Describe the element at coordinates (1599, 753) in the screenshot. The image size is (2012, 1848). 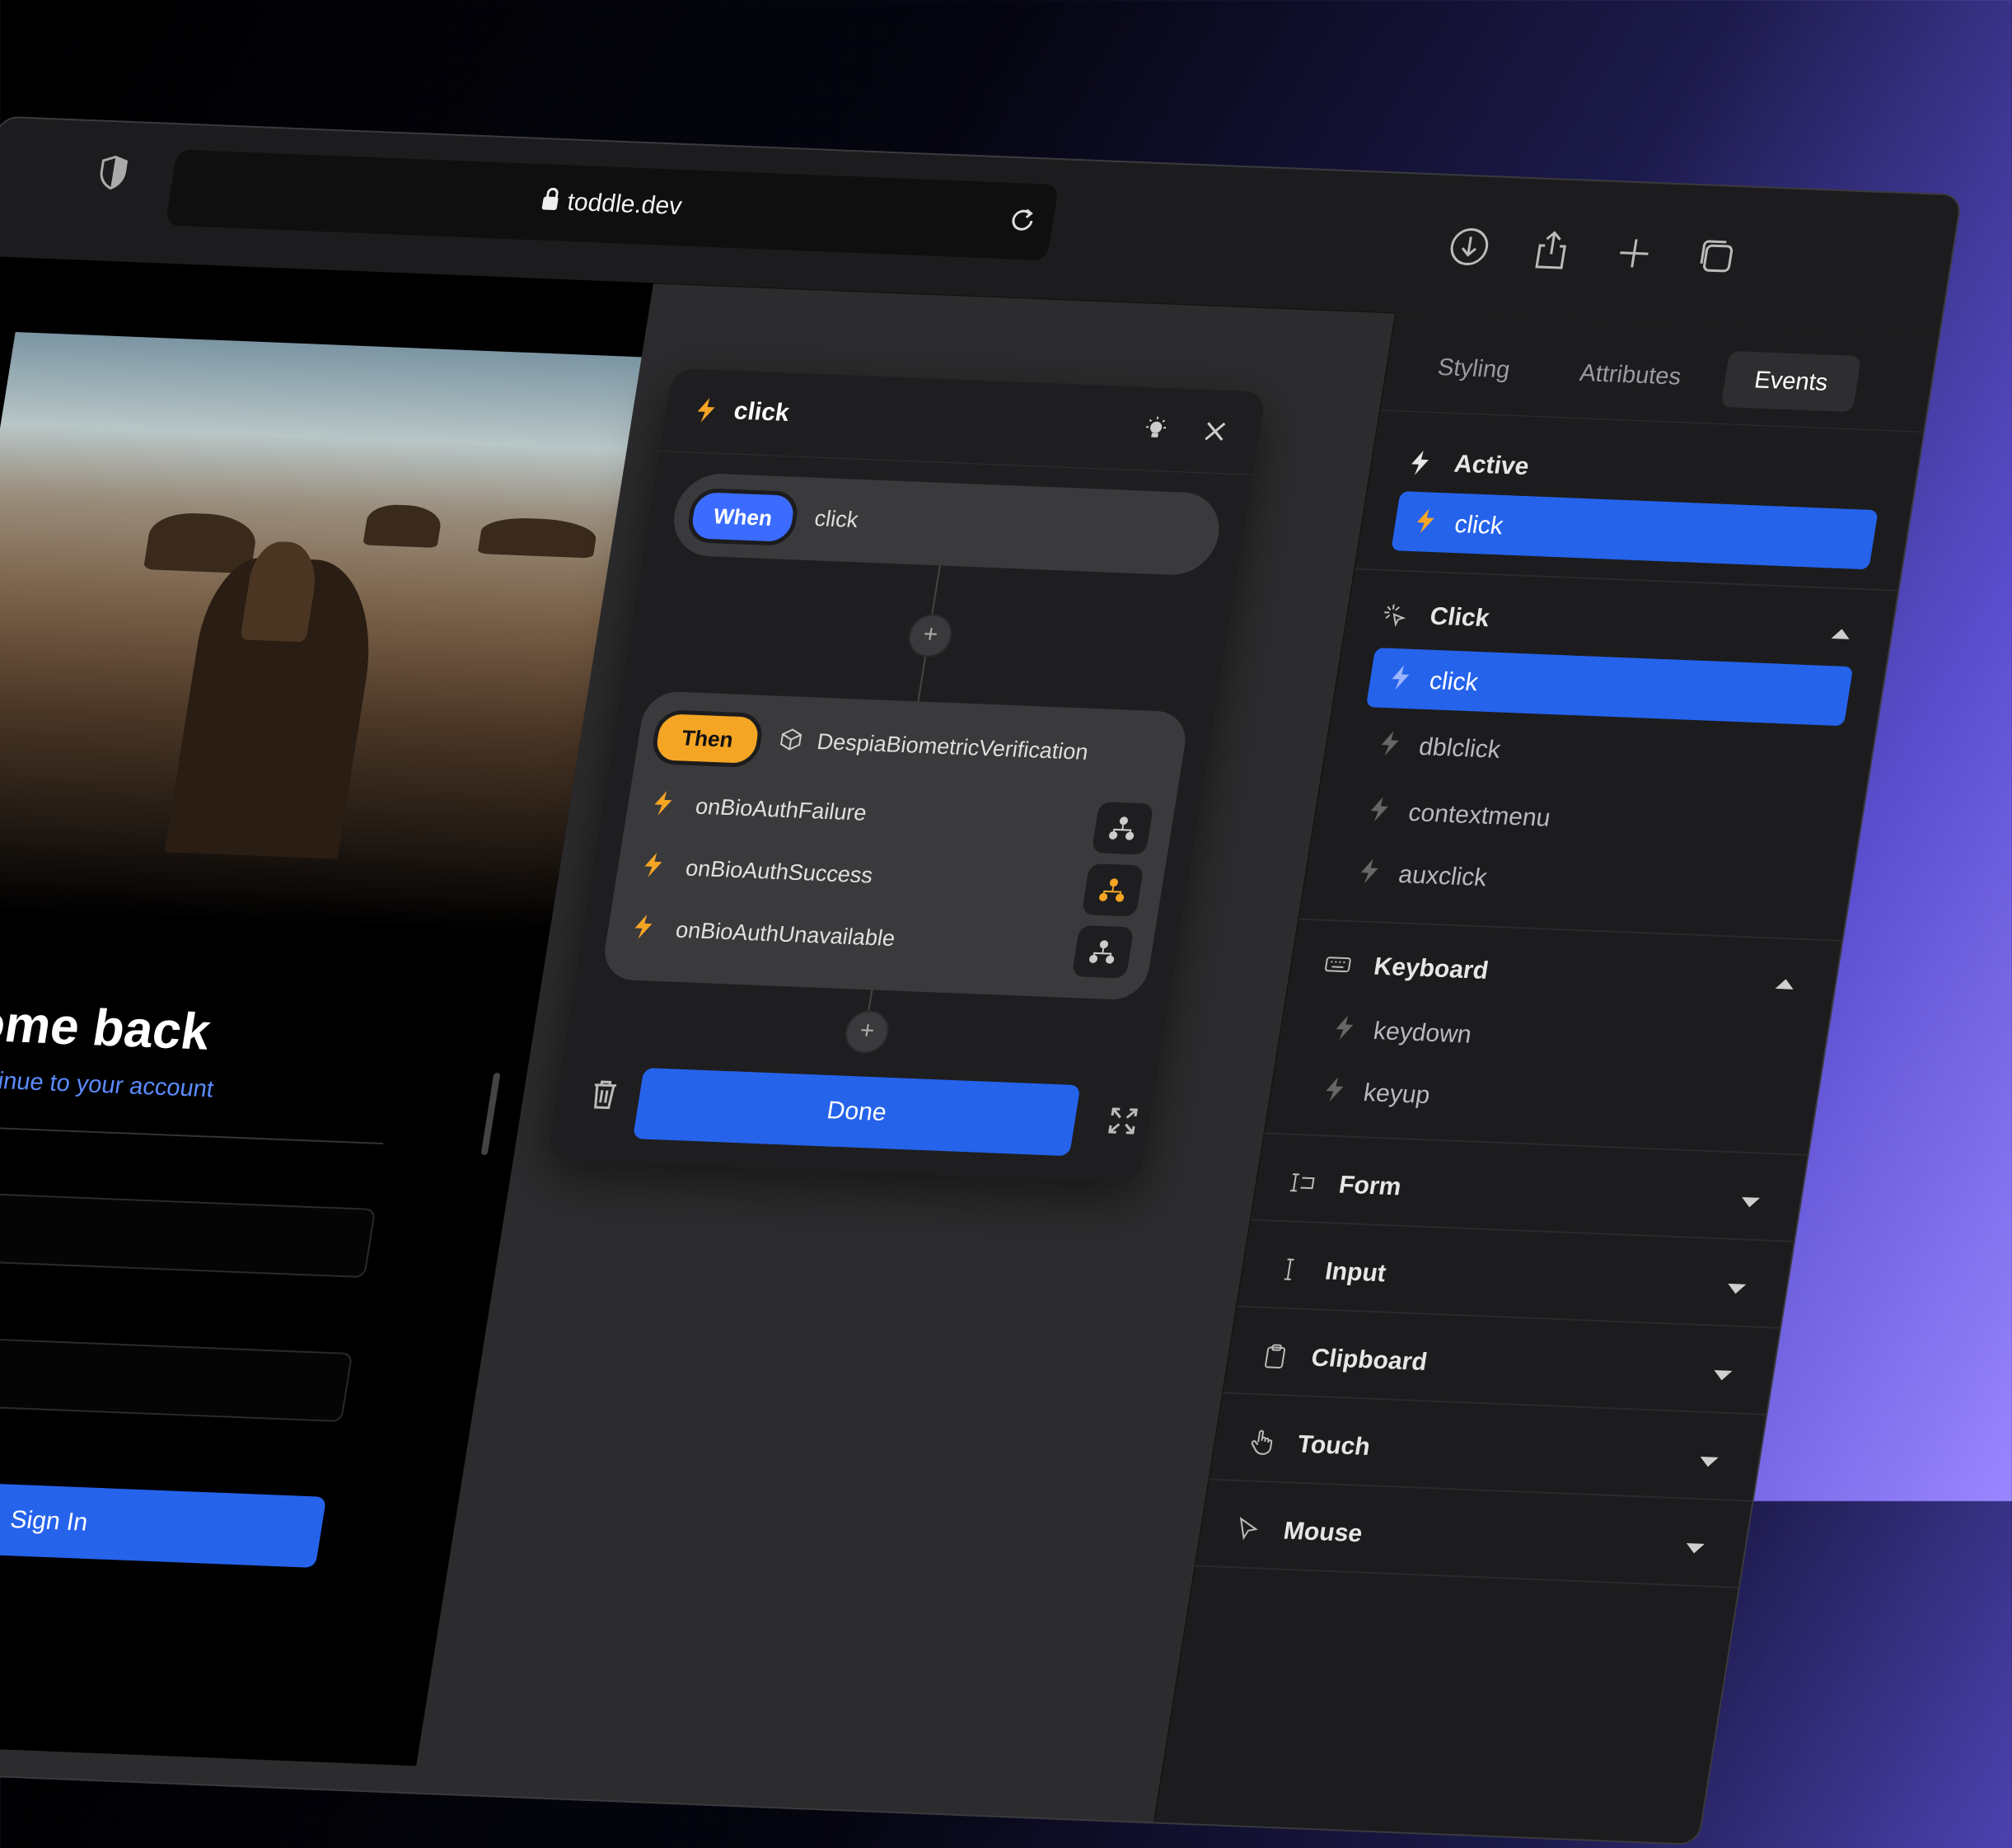
I see `event-item-dblclick: dblclick` at that location.